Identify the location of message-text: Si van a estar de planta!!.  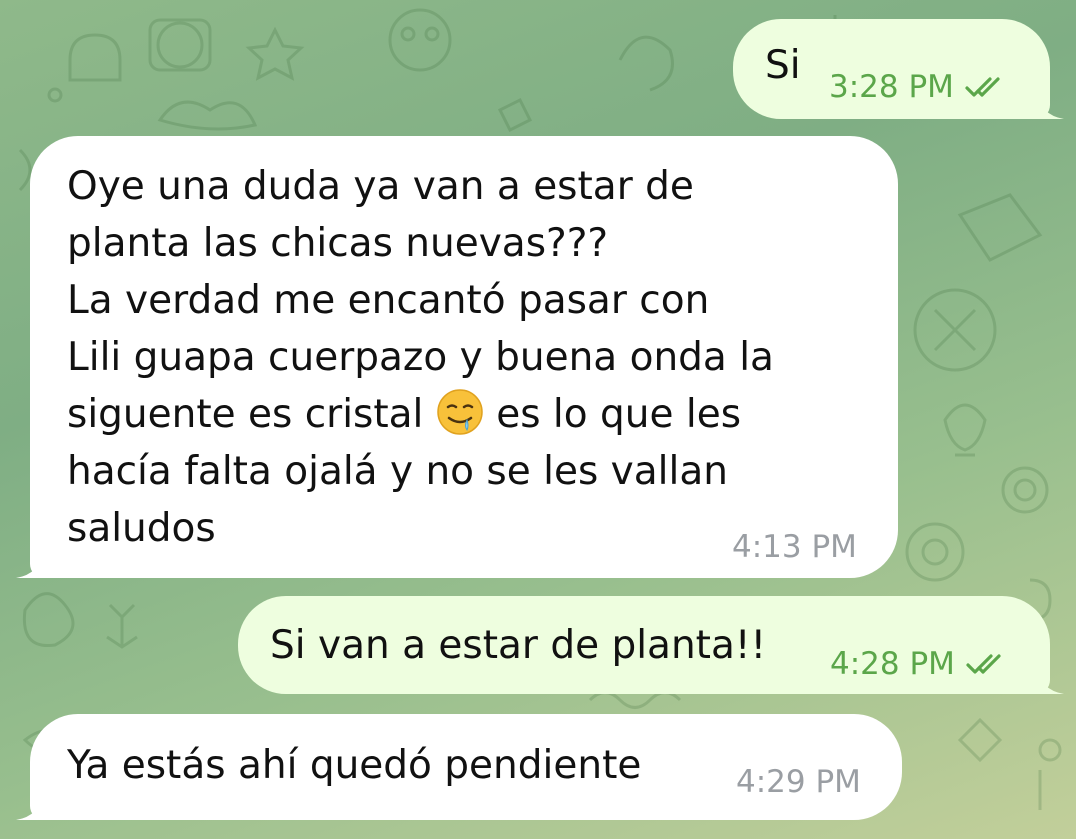
(518, 645).